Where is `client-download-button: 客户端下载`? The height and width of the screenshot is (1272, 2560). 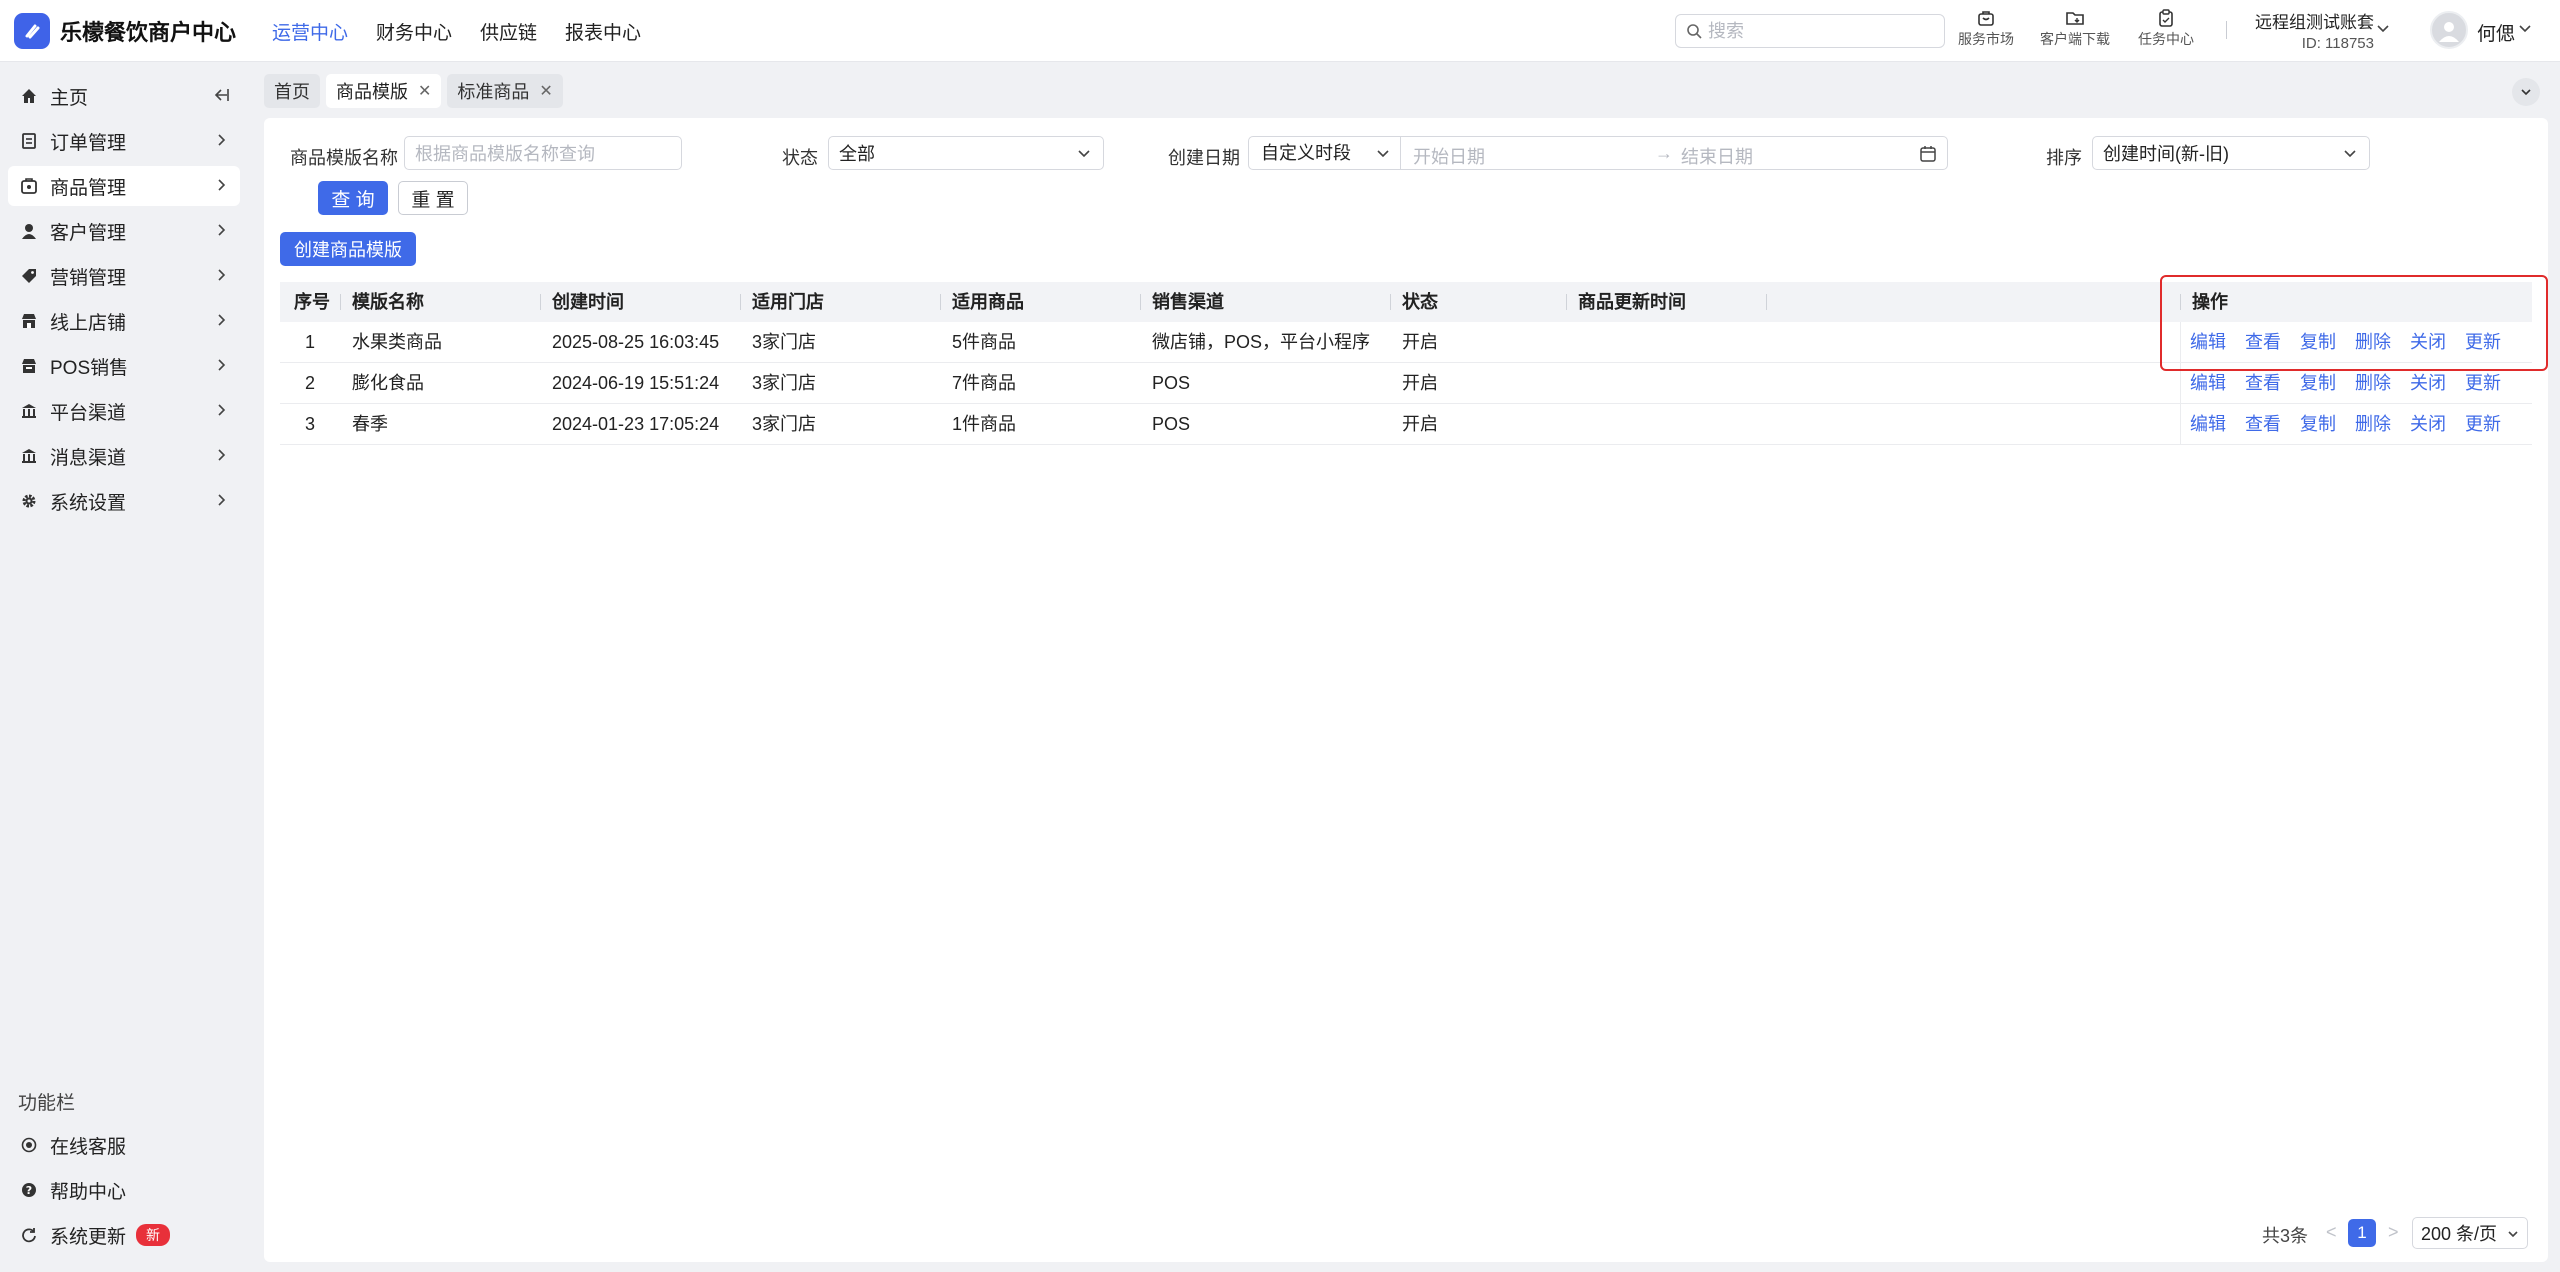
client-download-button: 客户端下载 is located at coordinates (2075, 28).